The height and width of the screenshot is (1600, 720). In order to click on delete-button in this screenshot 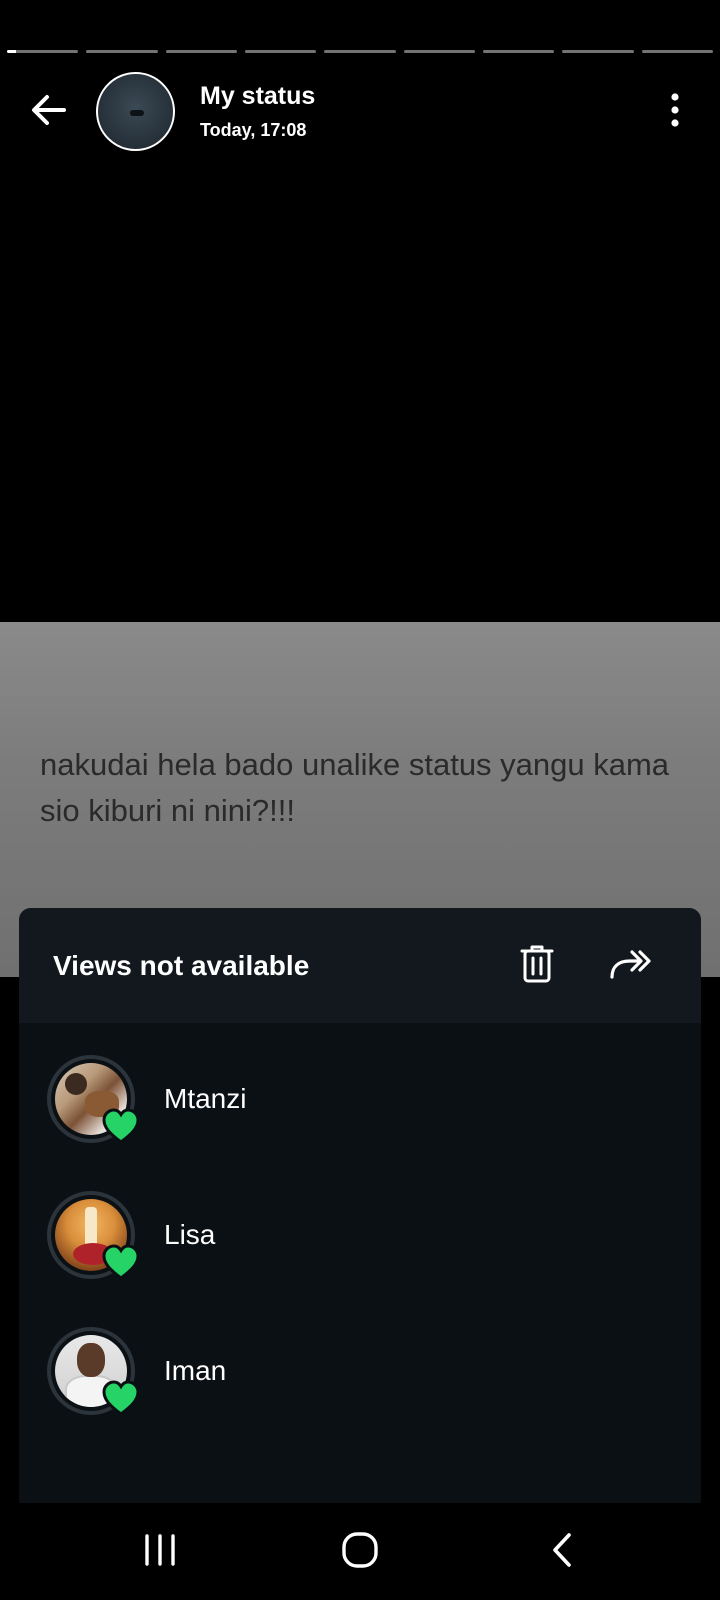, I will do `click(537, 964)`.